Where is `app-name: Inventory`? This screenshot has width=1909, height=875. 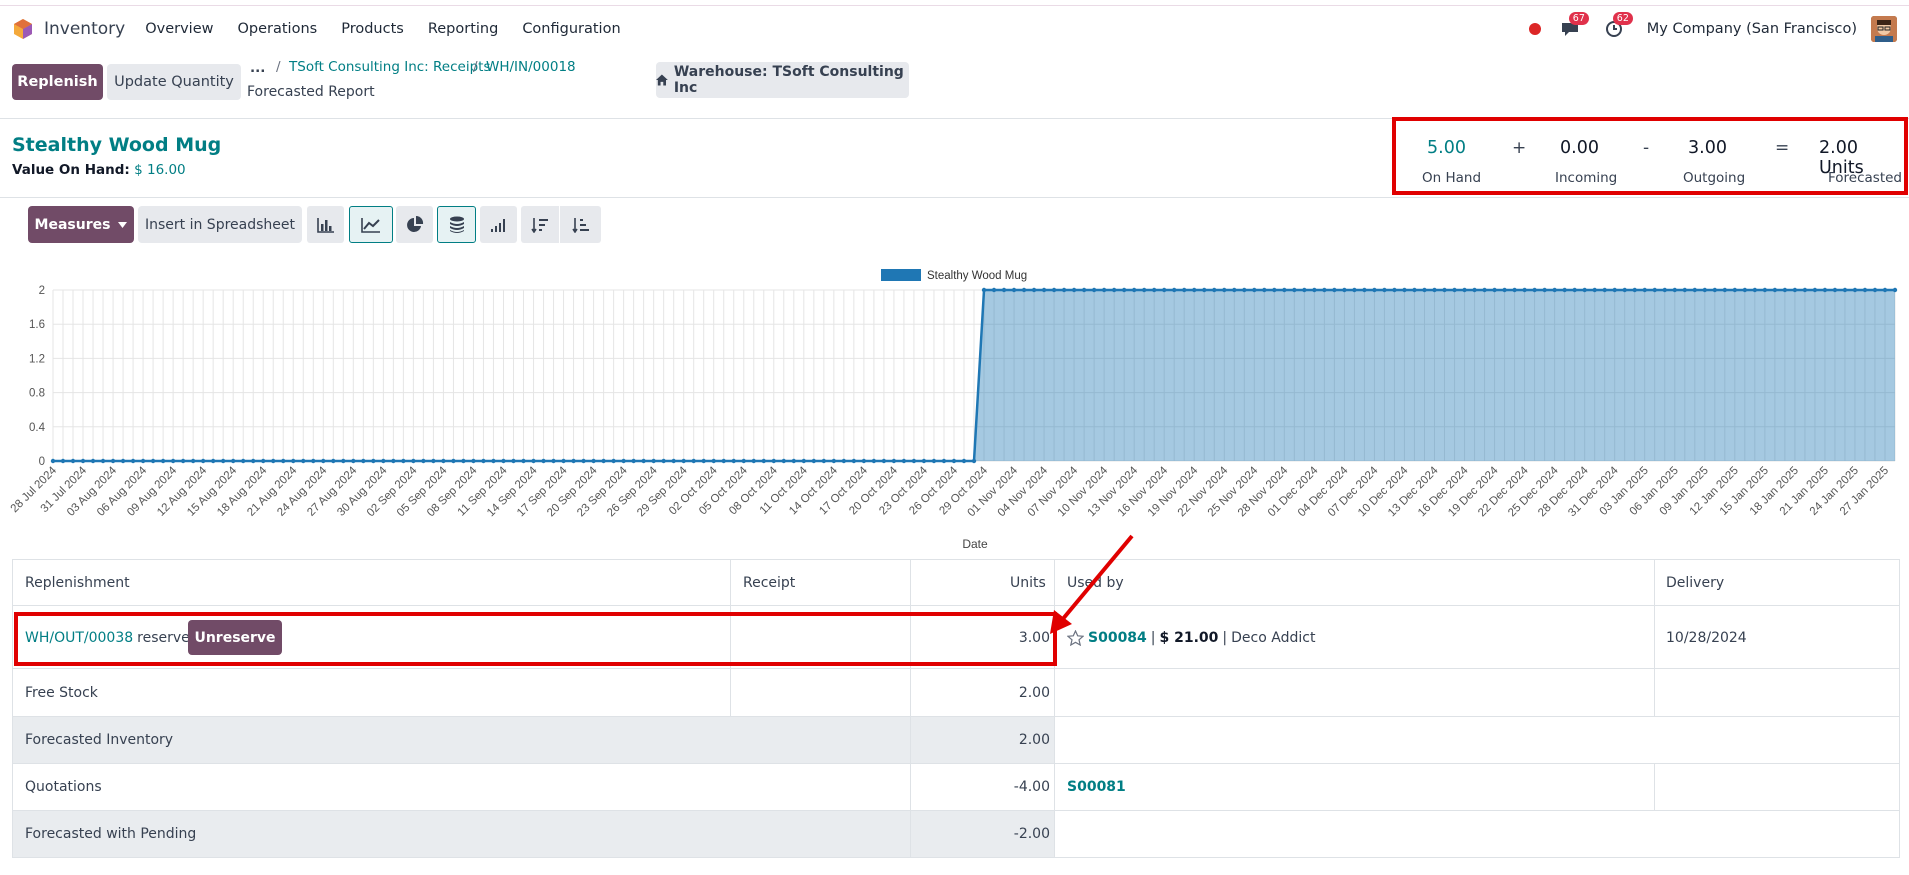 app-name: Inventory is located at coordinates (84, 29).